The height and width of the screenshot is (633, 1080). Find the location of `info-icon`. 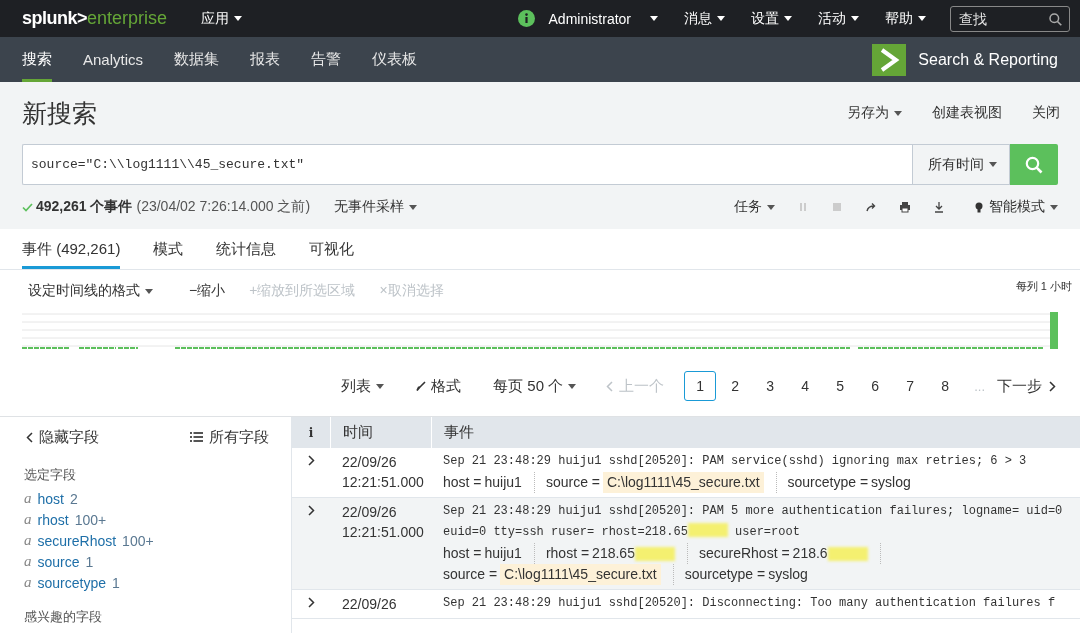

info-icon is located at coordinates (526, 18).